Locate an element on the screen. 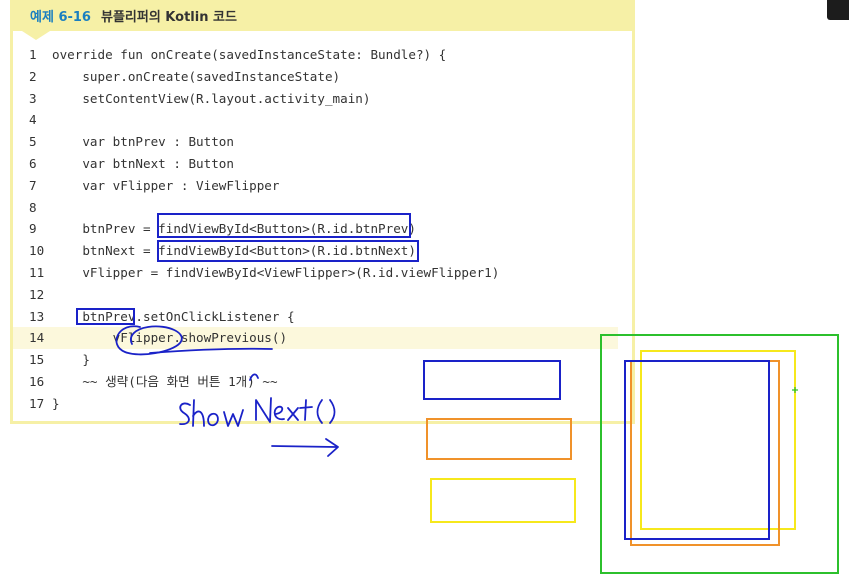 Image resolution: width=849 pixels, height=574 pixels. ink-arrow is located at coordinates (305, 447).